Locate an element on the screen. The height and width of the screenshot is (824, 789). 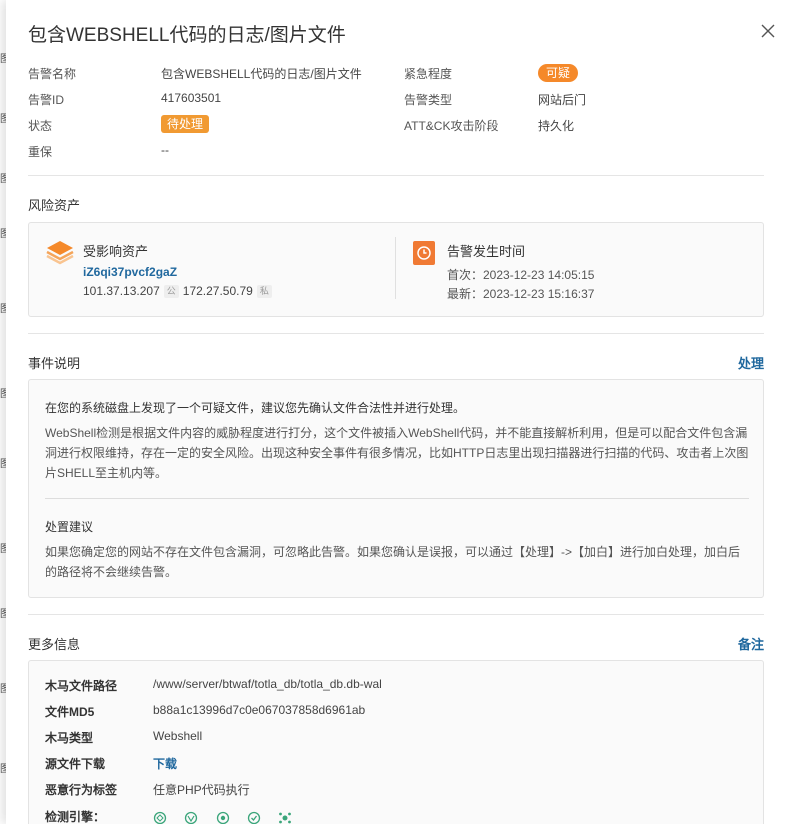
suggestion-title: 处置建议 is located at coordinates (69, 527).